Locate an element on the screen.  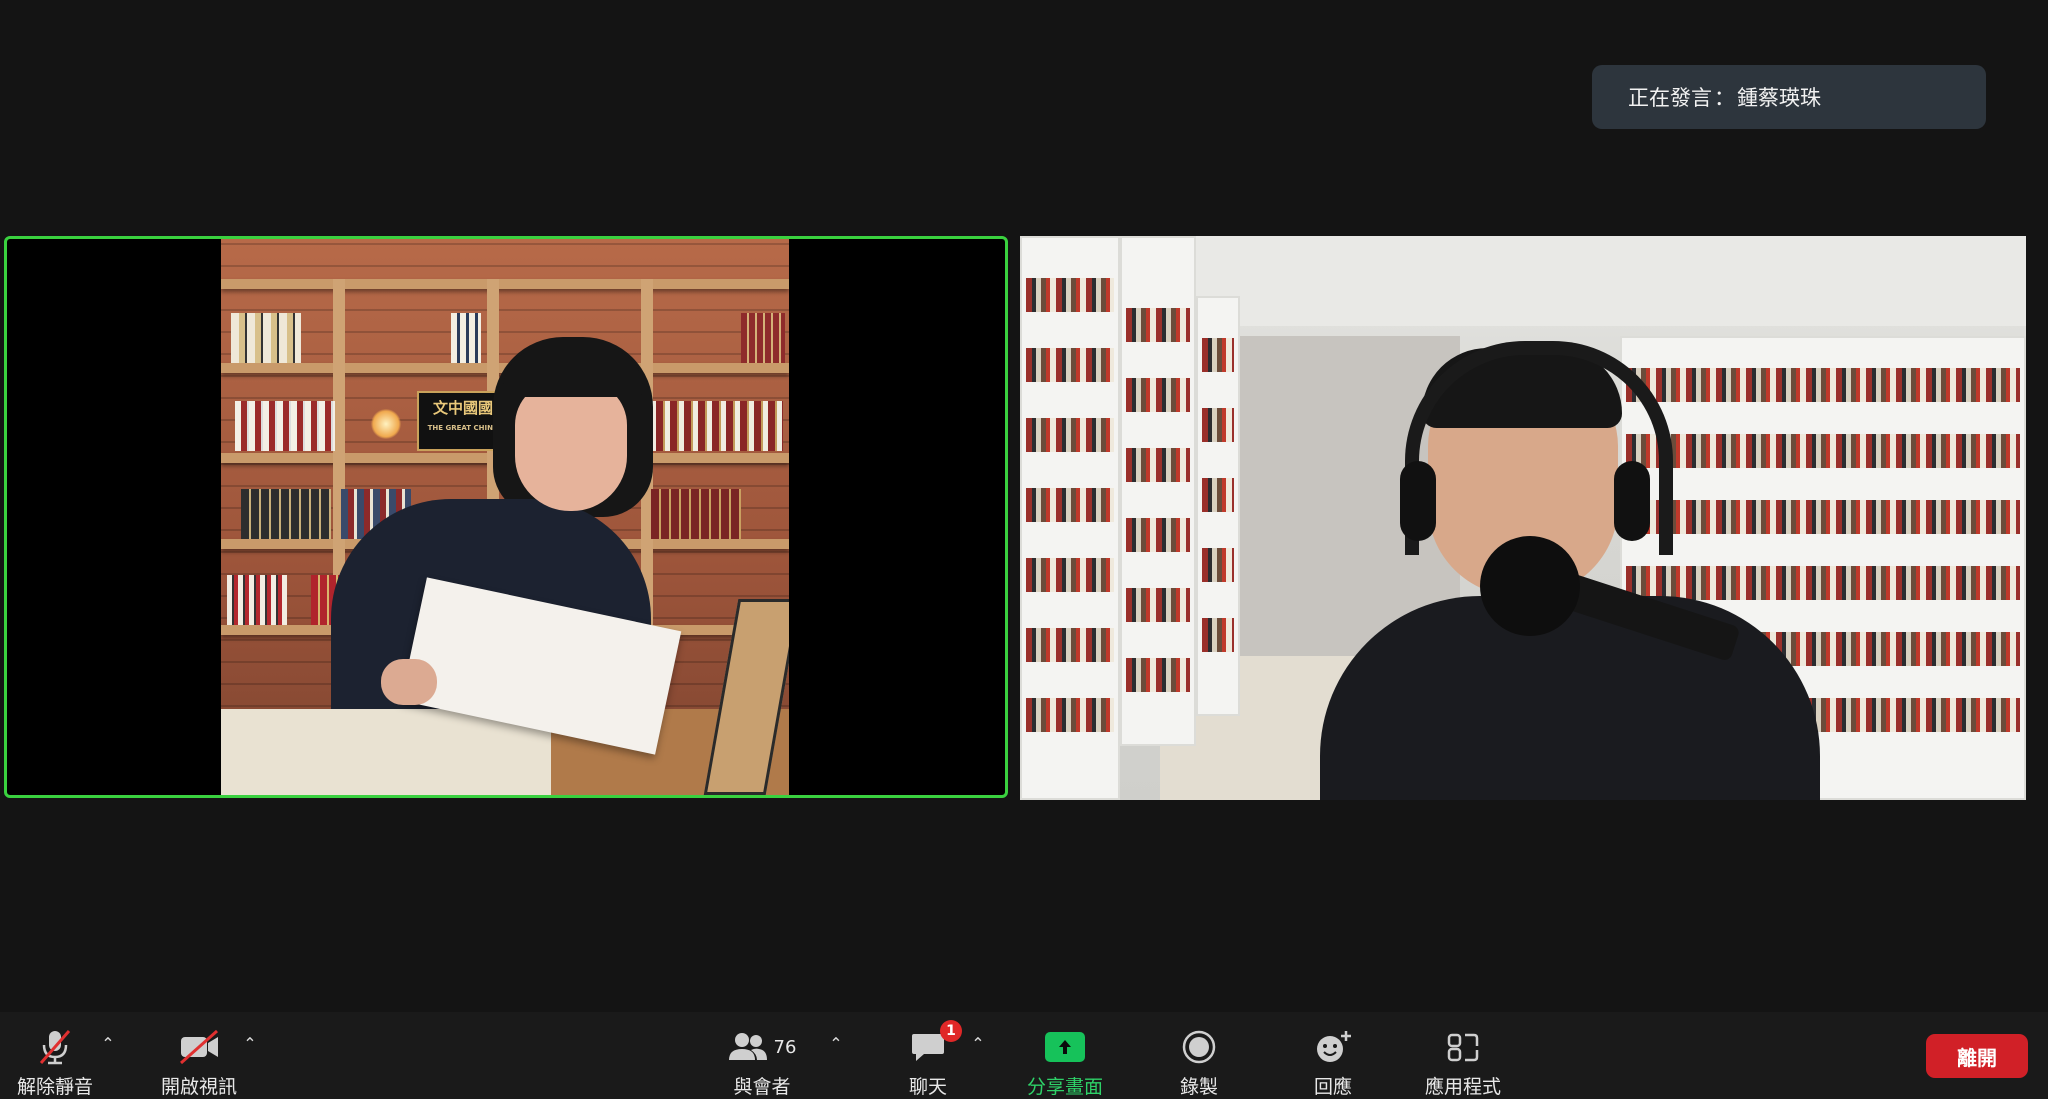
chat-unread-badge: 1 is located at coordinates (951, 1031).